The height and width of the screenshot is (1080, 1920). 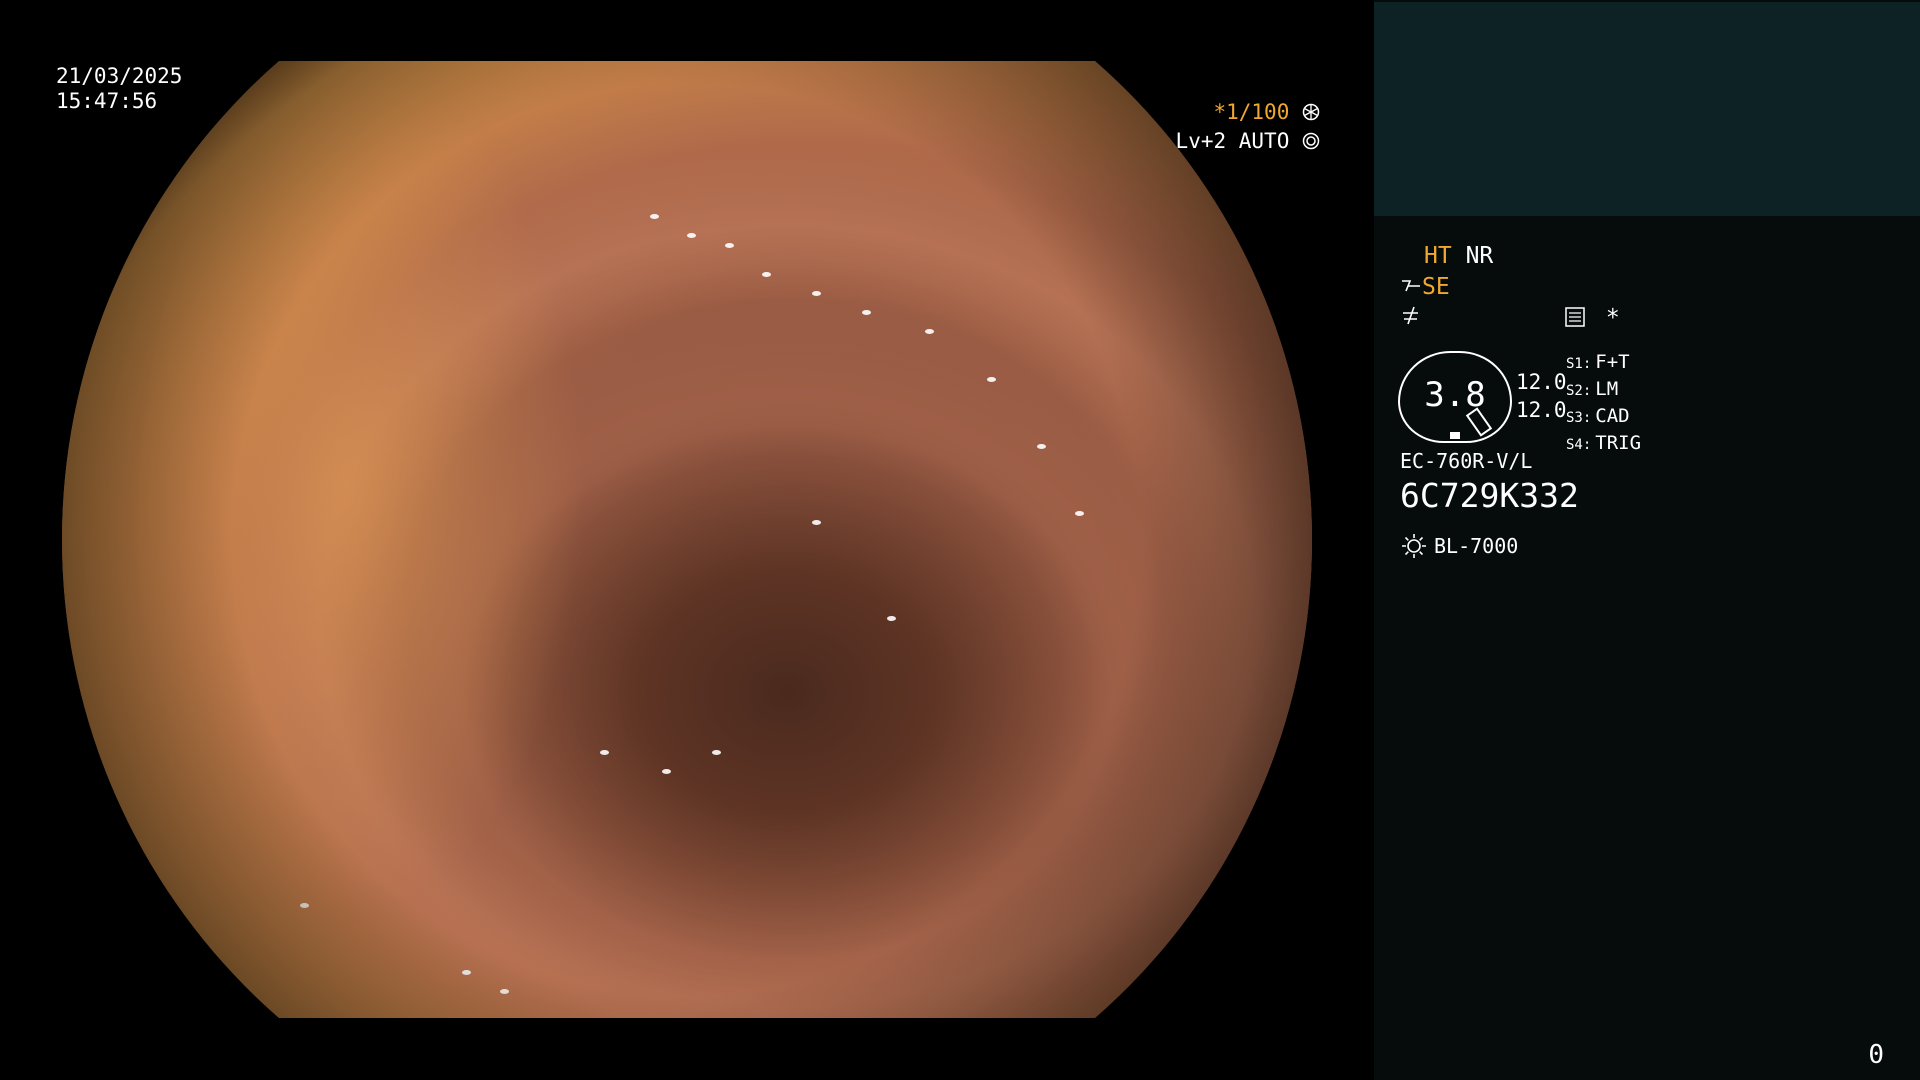 I want to click on shutter-row: *1/100, so click(x=1248, y=112).